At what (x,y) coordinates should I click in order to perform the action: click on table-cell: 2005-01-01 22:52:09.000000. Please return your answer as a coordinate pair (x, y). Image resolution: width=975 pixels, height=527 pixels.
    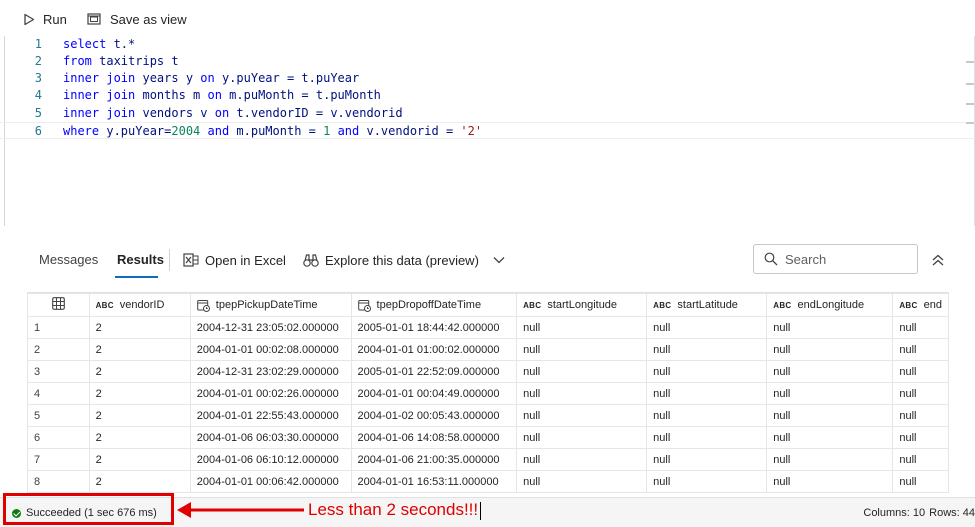
    Looking at the image, I should click on (434, 371).